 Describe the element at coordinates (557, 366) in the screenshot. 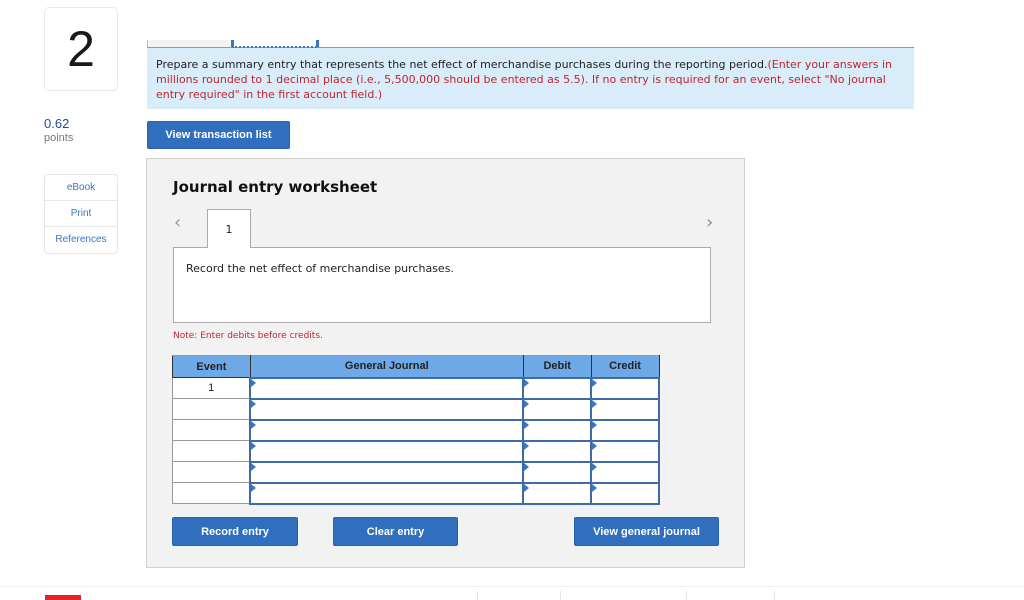

I see `header-debit: Debit` at that location.